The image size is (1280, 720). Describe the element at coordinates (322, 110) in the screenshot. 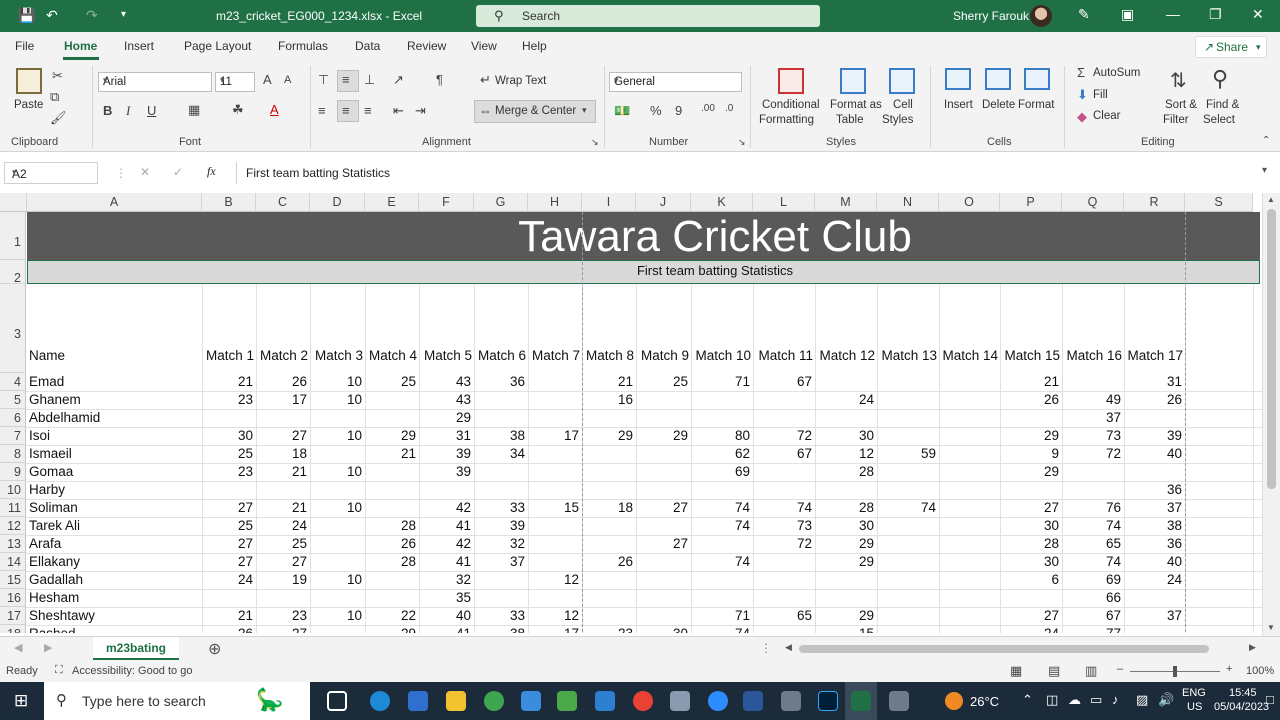

I see `align-left-icon: ≡` at that location.